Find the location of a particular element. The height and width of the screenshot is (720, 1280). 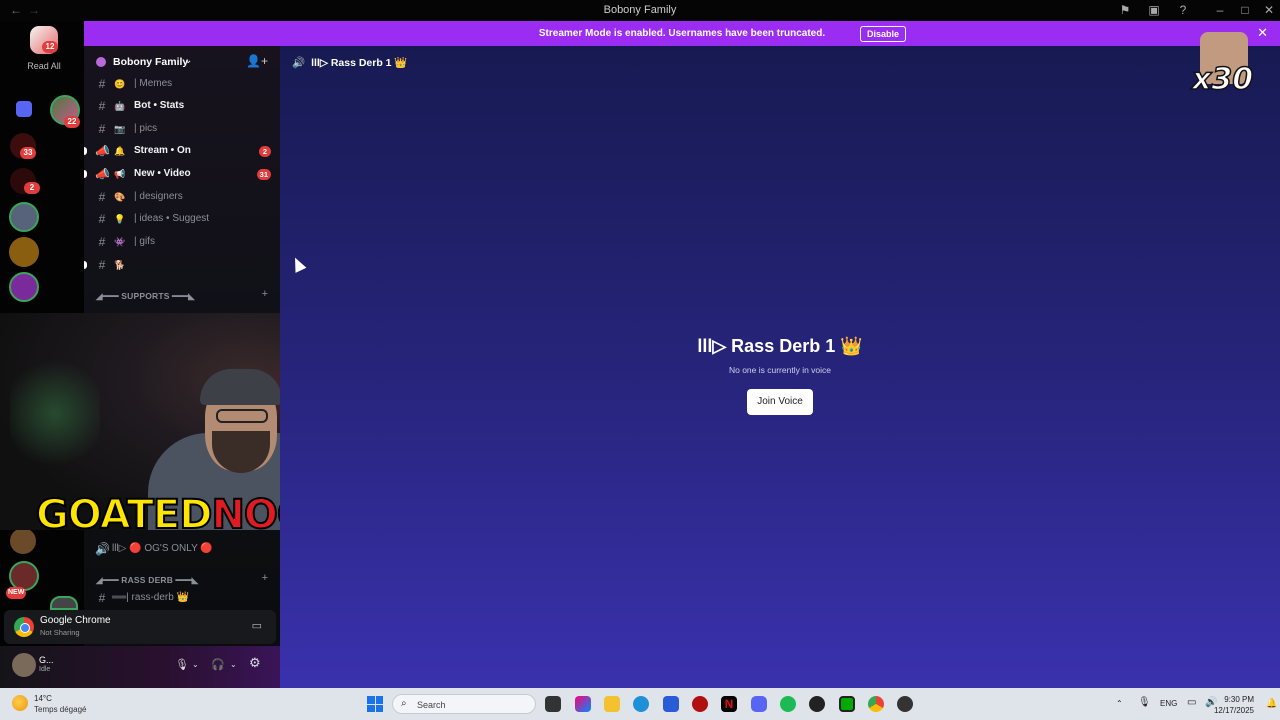

network-icon: ▭ is located at coordinates (1191, 702).